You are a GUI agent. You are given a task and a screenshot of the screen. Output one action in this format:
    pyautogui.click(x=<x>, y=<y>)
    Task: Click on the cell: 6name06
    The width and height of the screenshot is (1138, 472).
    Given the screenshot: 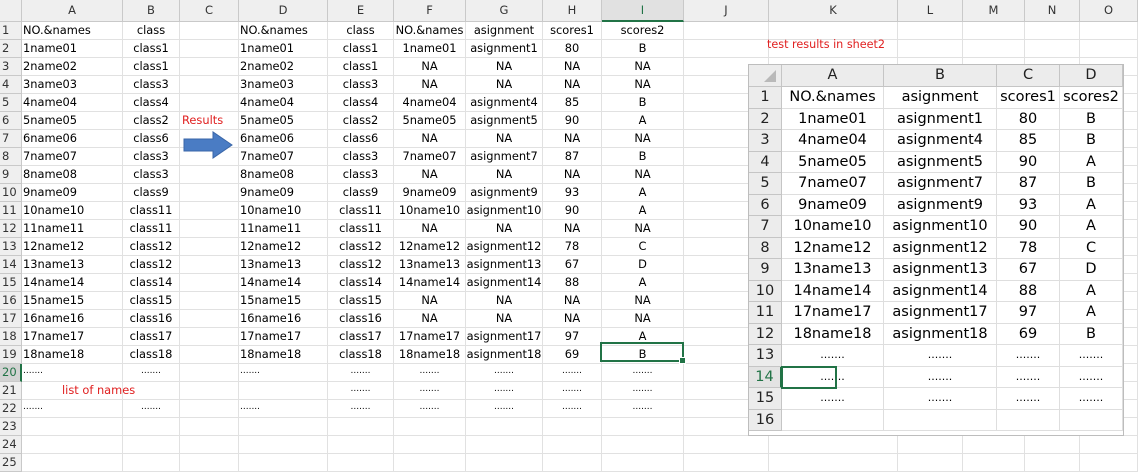 What is the action you would take?
    pyautogui.click(x=283, y=139)
    